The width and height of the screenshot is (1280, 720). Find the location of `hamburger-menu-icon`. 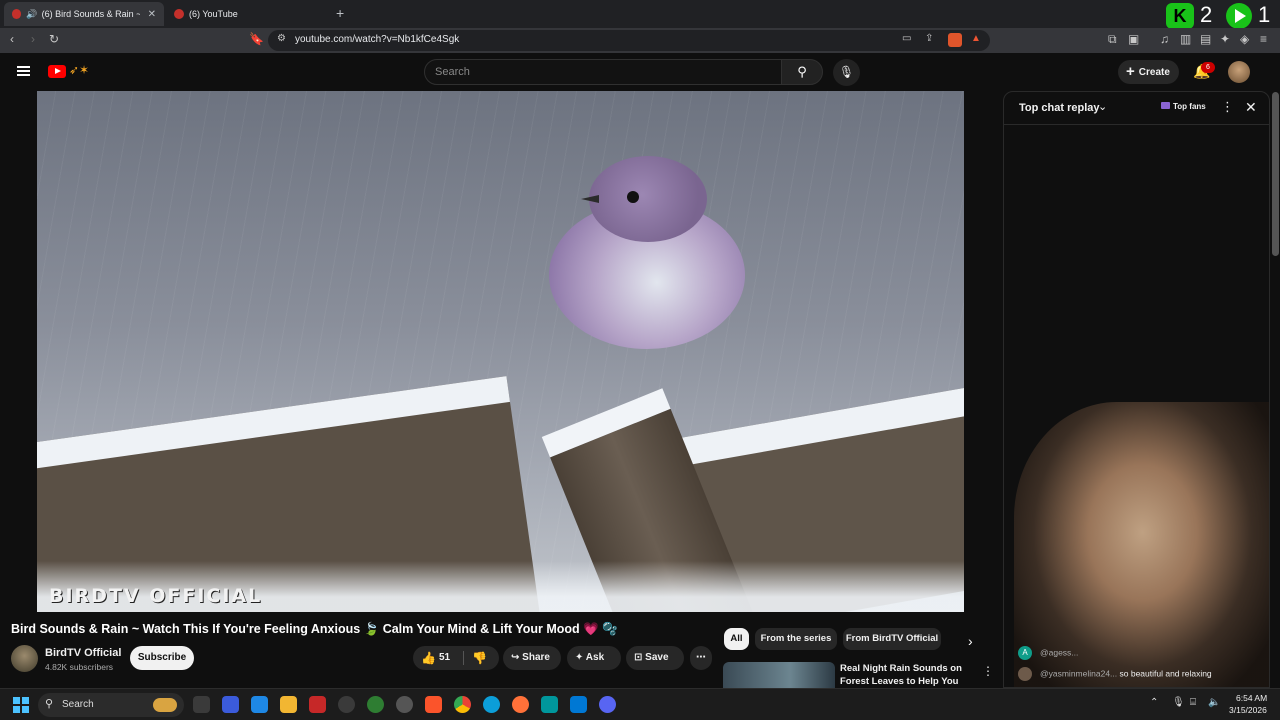

hamburger-menu-icon is located at coordinates (23, 71).